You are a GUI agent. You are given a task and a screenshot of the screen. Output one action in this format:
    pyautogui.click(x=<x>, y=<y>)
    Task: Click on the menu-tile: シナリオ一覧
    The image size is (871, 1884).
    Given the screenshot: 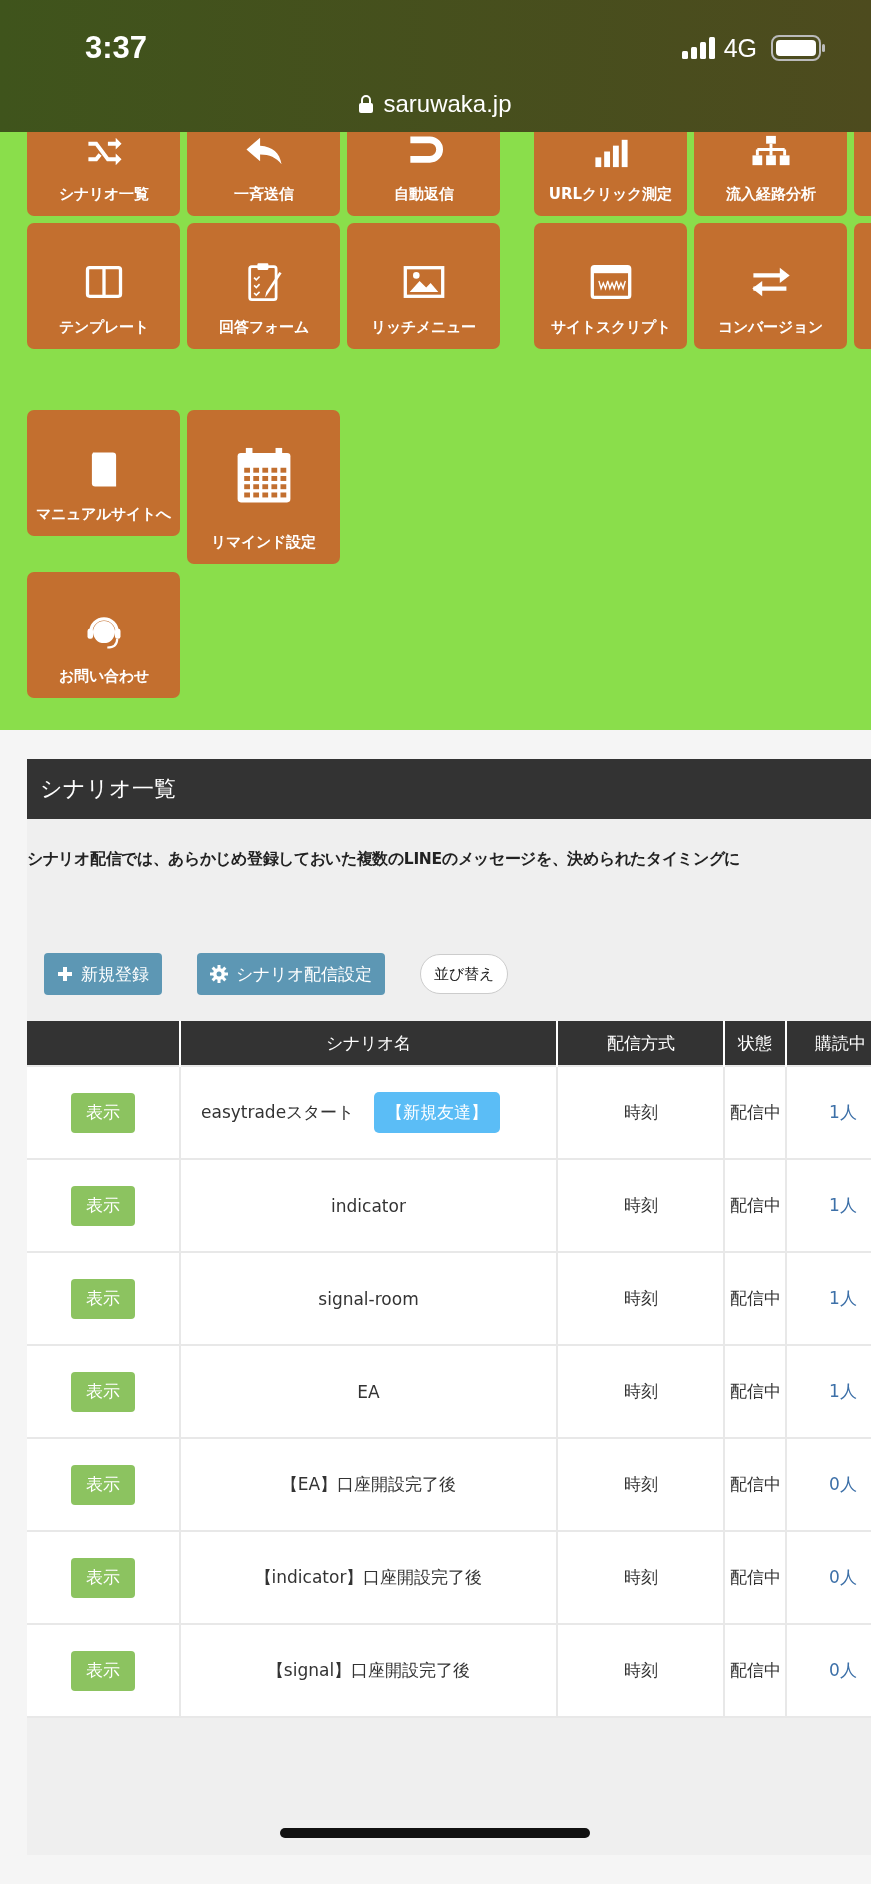 What is the action you would take?
    pyautogui.click(x=103, y=174)
    